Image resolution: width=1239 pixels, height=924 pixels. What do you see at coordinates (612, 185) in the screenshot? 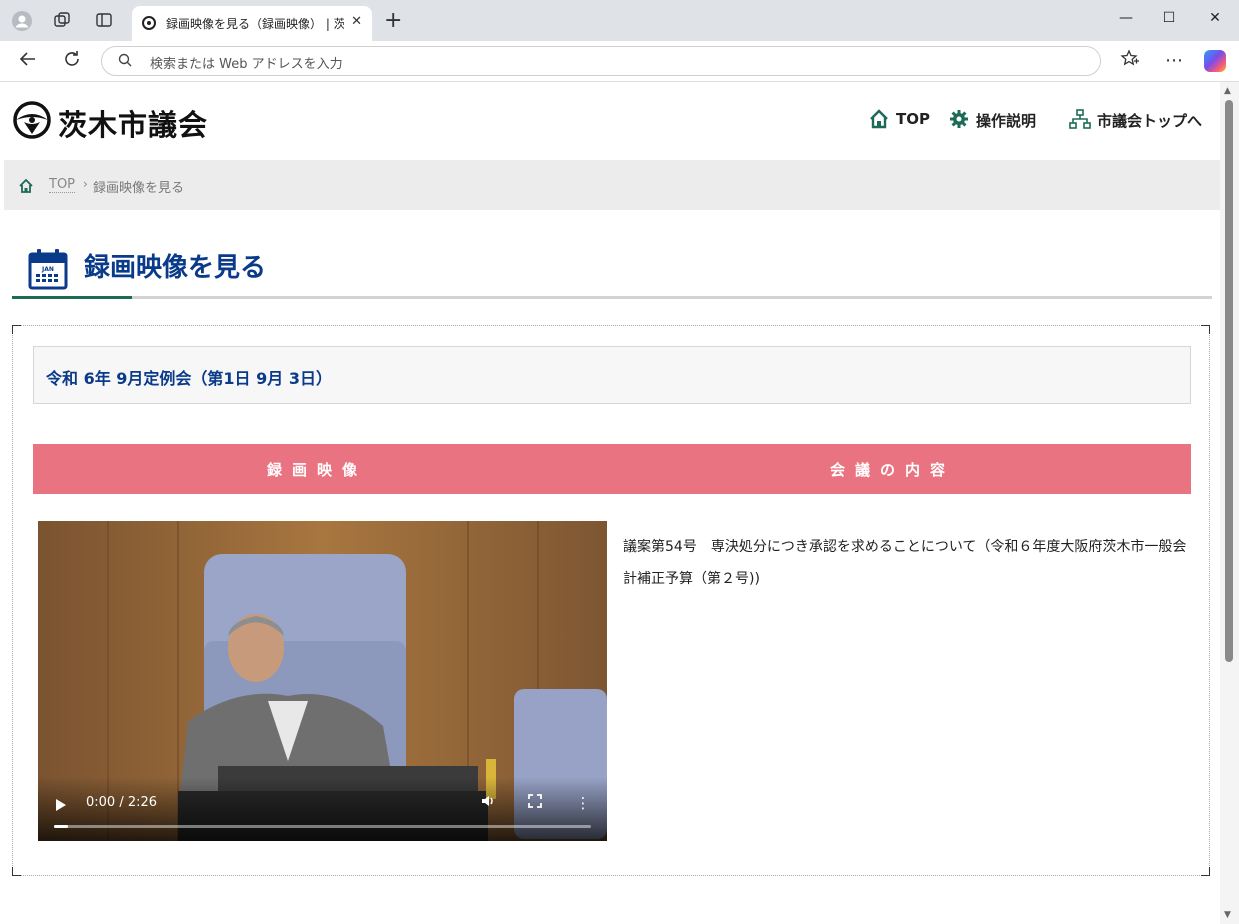
I see `breadcrumb: TOP › 録画映像を見る` at bounding box center [612, 185].